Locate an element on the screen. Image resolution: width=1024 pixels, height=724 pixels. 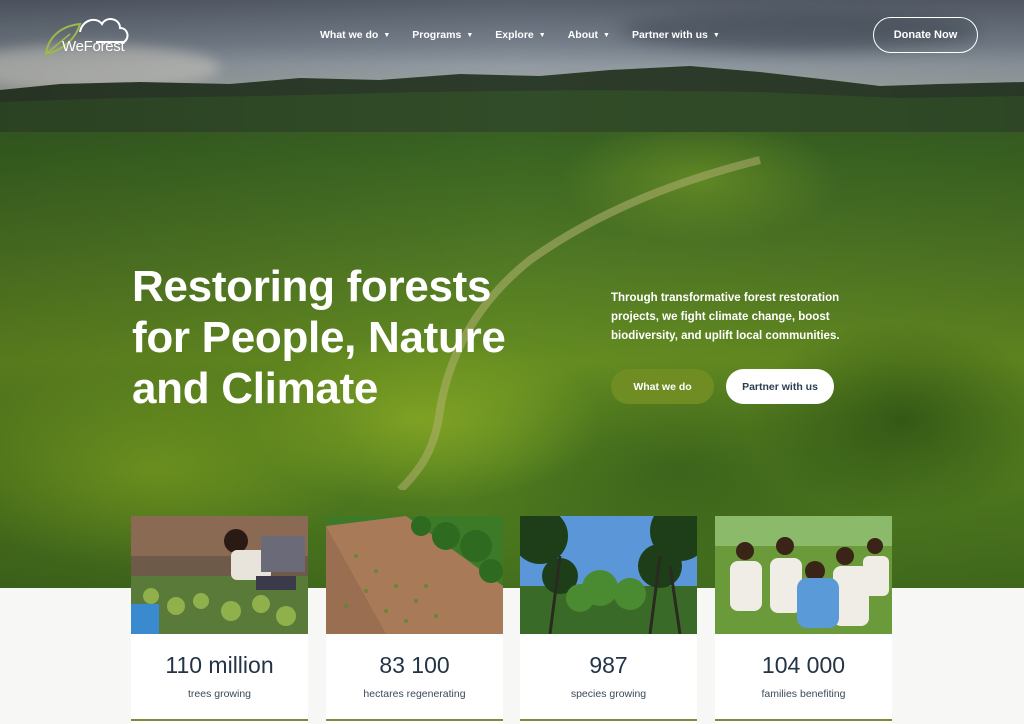
stat-value: 104 000 is located at coordinates (803, 665).